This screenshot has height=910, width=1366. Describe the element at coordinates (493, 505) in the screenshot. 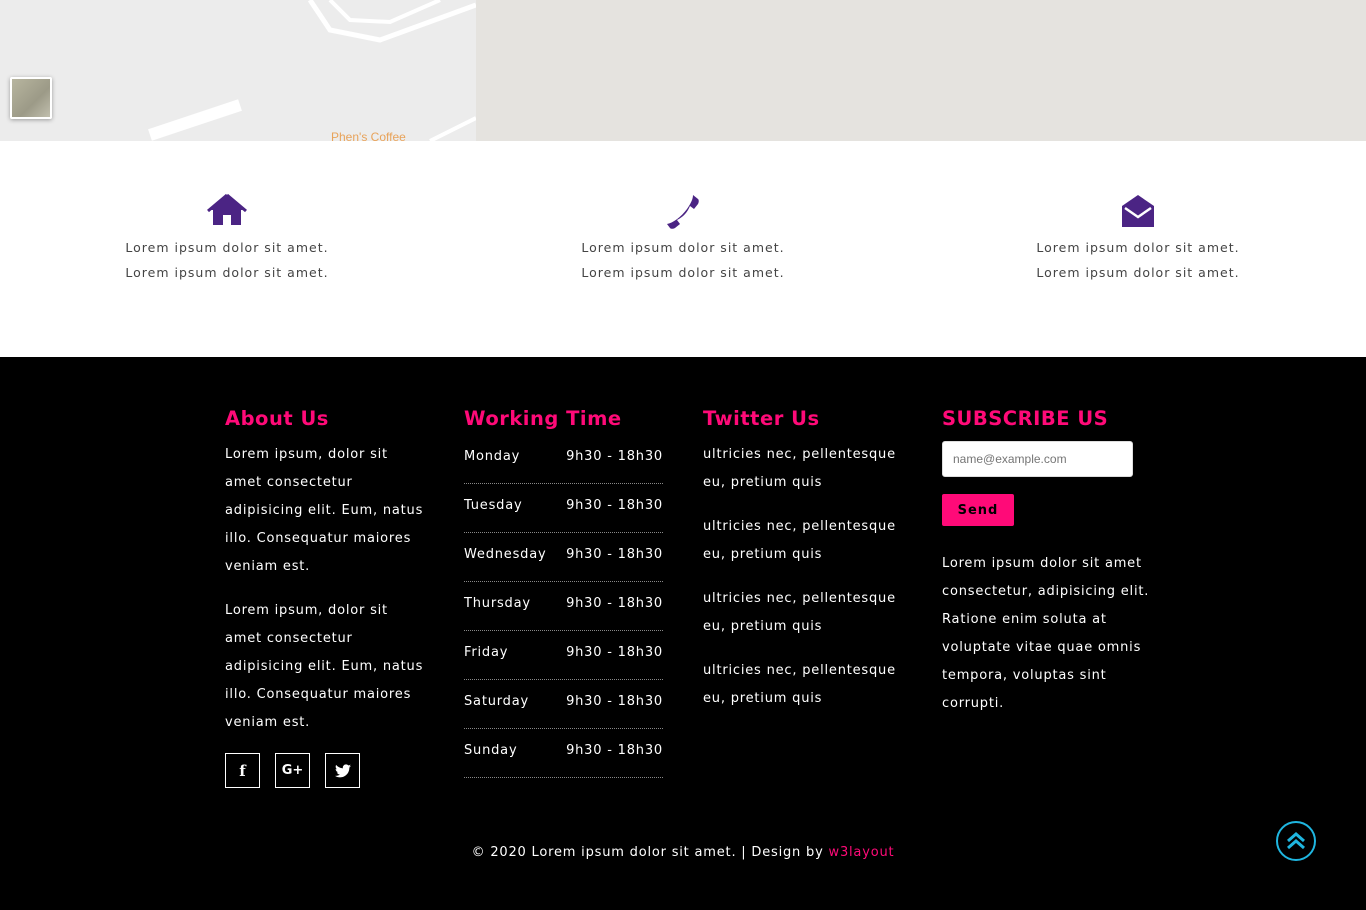

I see `hours-day: Tuesday` at that location.